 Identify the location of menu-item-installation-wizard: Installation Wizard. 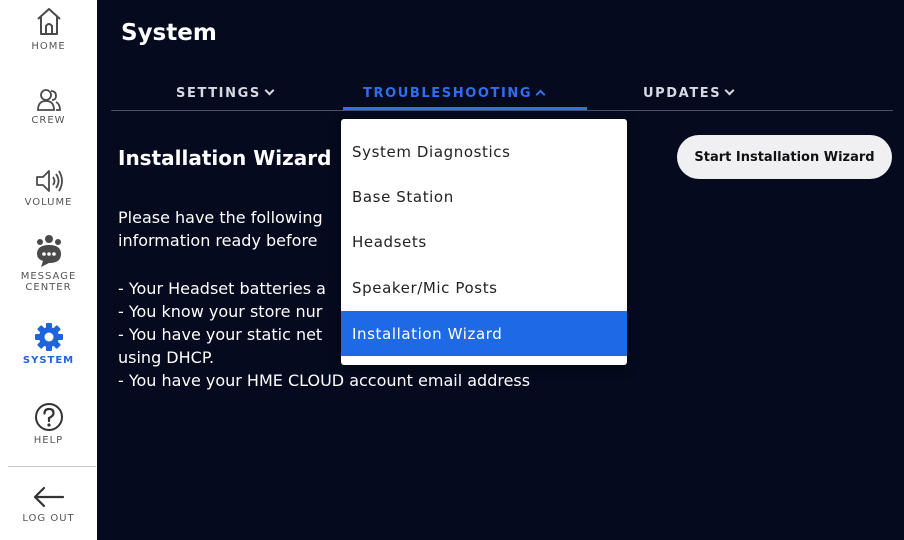
(484, 333).